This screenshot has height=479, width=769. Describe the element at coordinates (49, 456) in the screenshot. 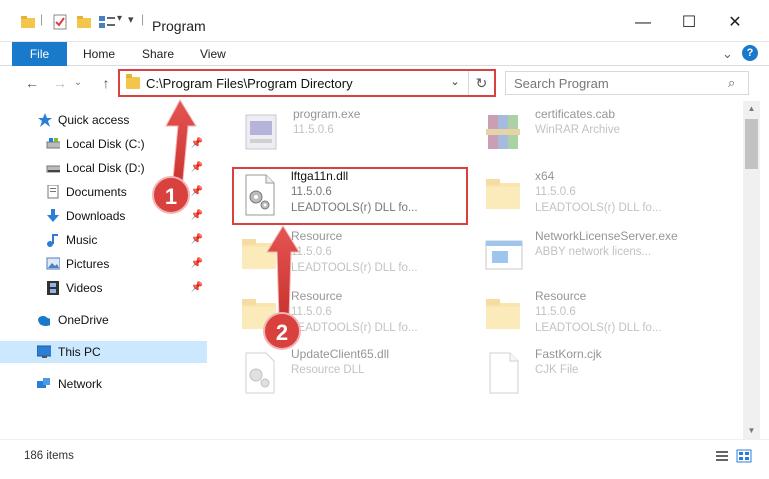

I see `item-count: 186 items` at that location.